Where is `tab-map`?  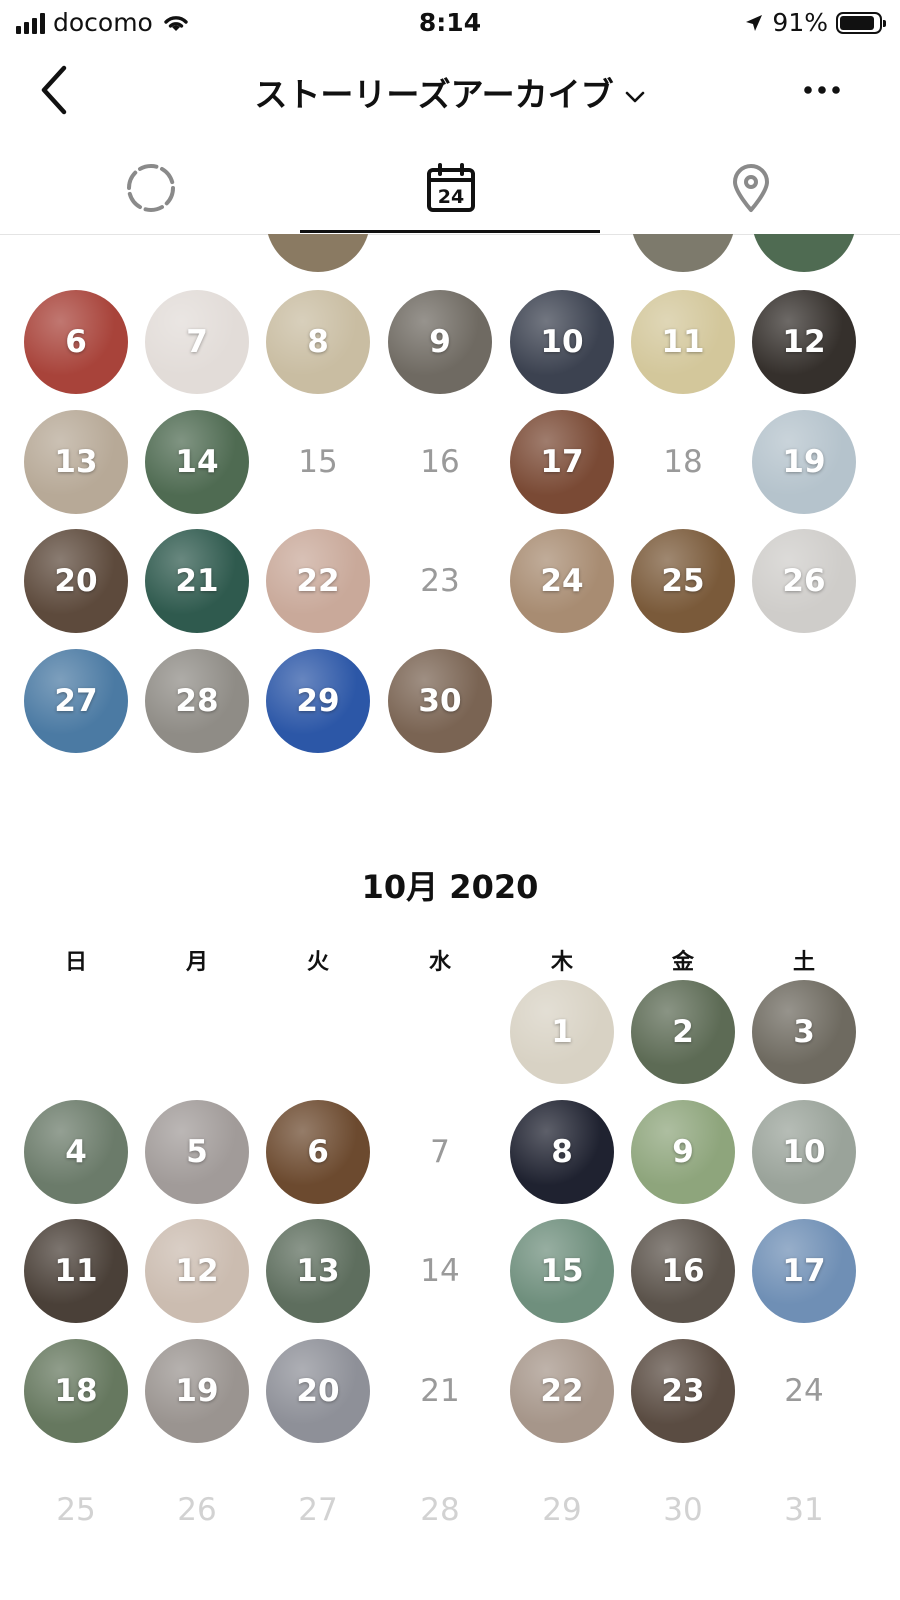
tab-map is located at coordinates (750, 188).